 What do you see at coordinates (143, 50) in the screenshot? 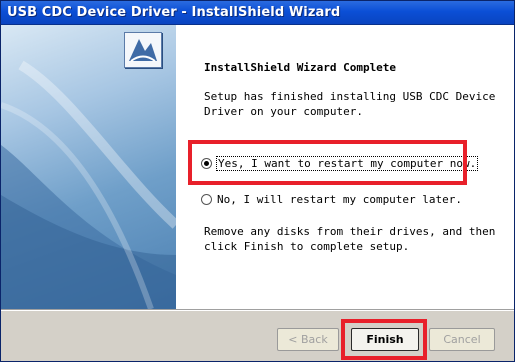
I see `installshield-logo-icon` at bounding box center [143, 50].